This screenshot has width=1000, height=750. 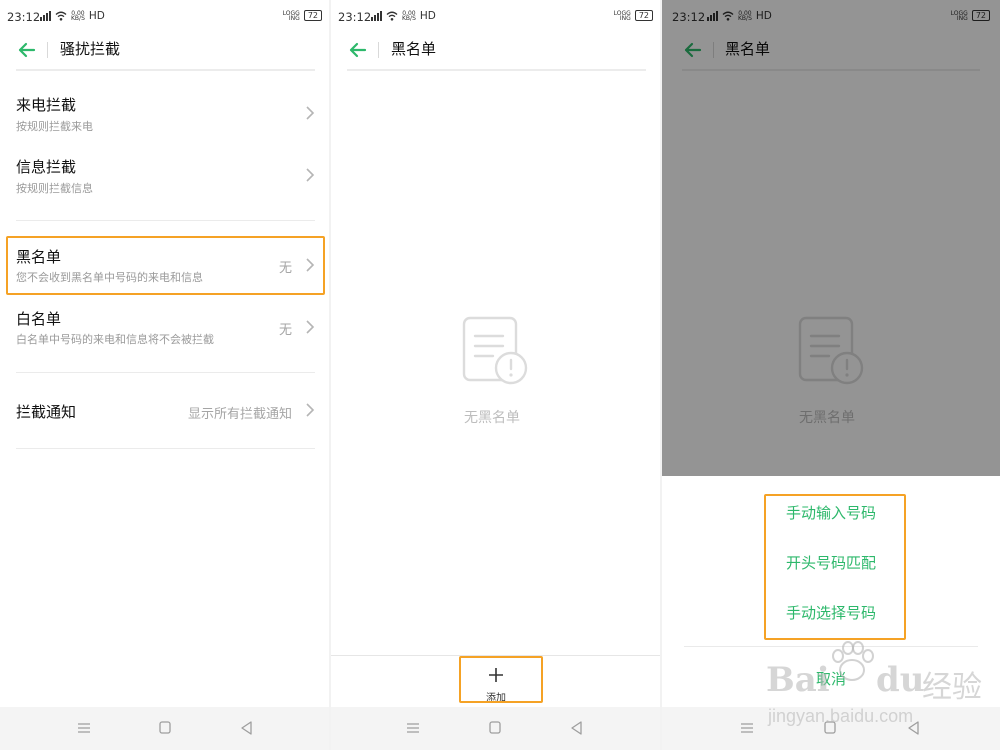 I want to click on item-title: 拦截通知, so click(x=46, y=412).